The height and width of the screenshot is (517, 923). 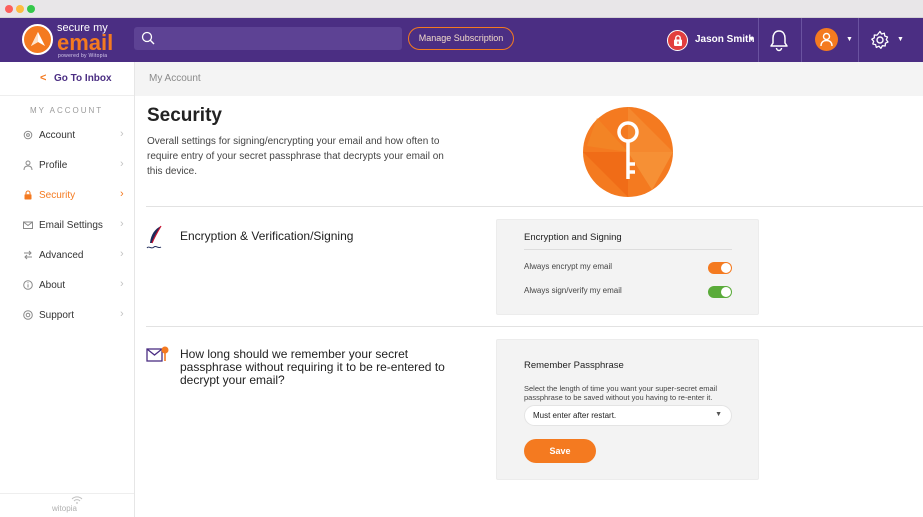 I want to click on page-title: Security, so click(x=184, y=115).